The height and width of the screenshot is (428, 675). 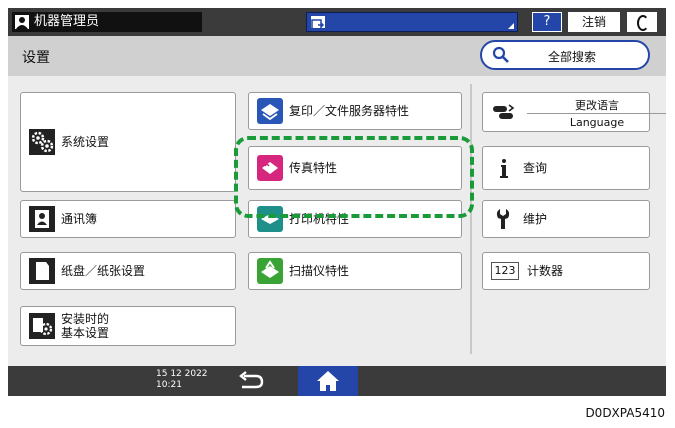 I want to click on fax-icon, so click(x=270, y=168).